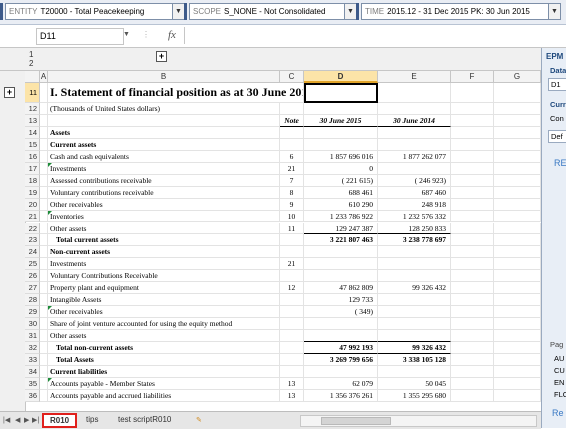  What do you see at coordinates (557, 84) in the screenshot?
I see `pane-data-field: D1` at bounding box center [557, 84].